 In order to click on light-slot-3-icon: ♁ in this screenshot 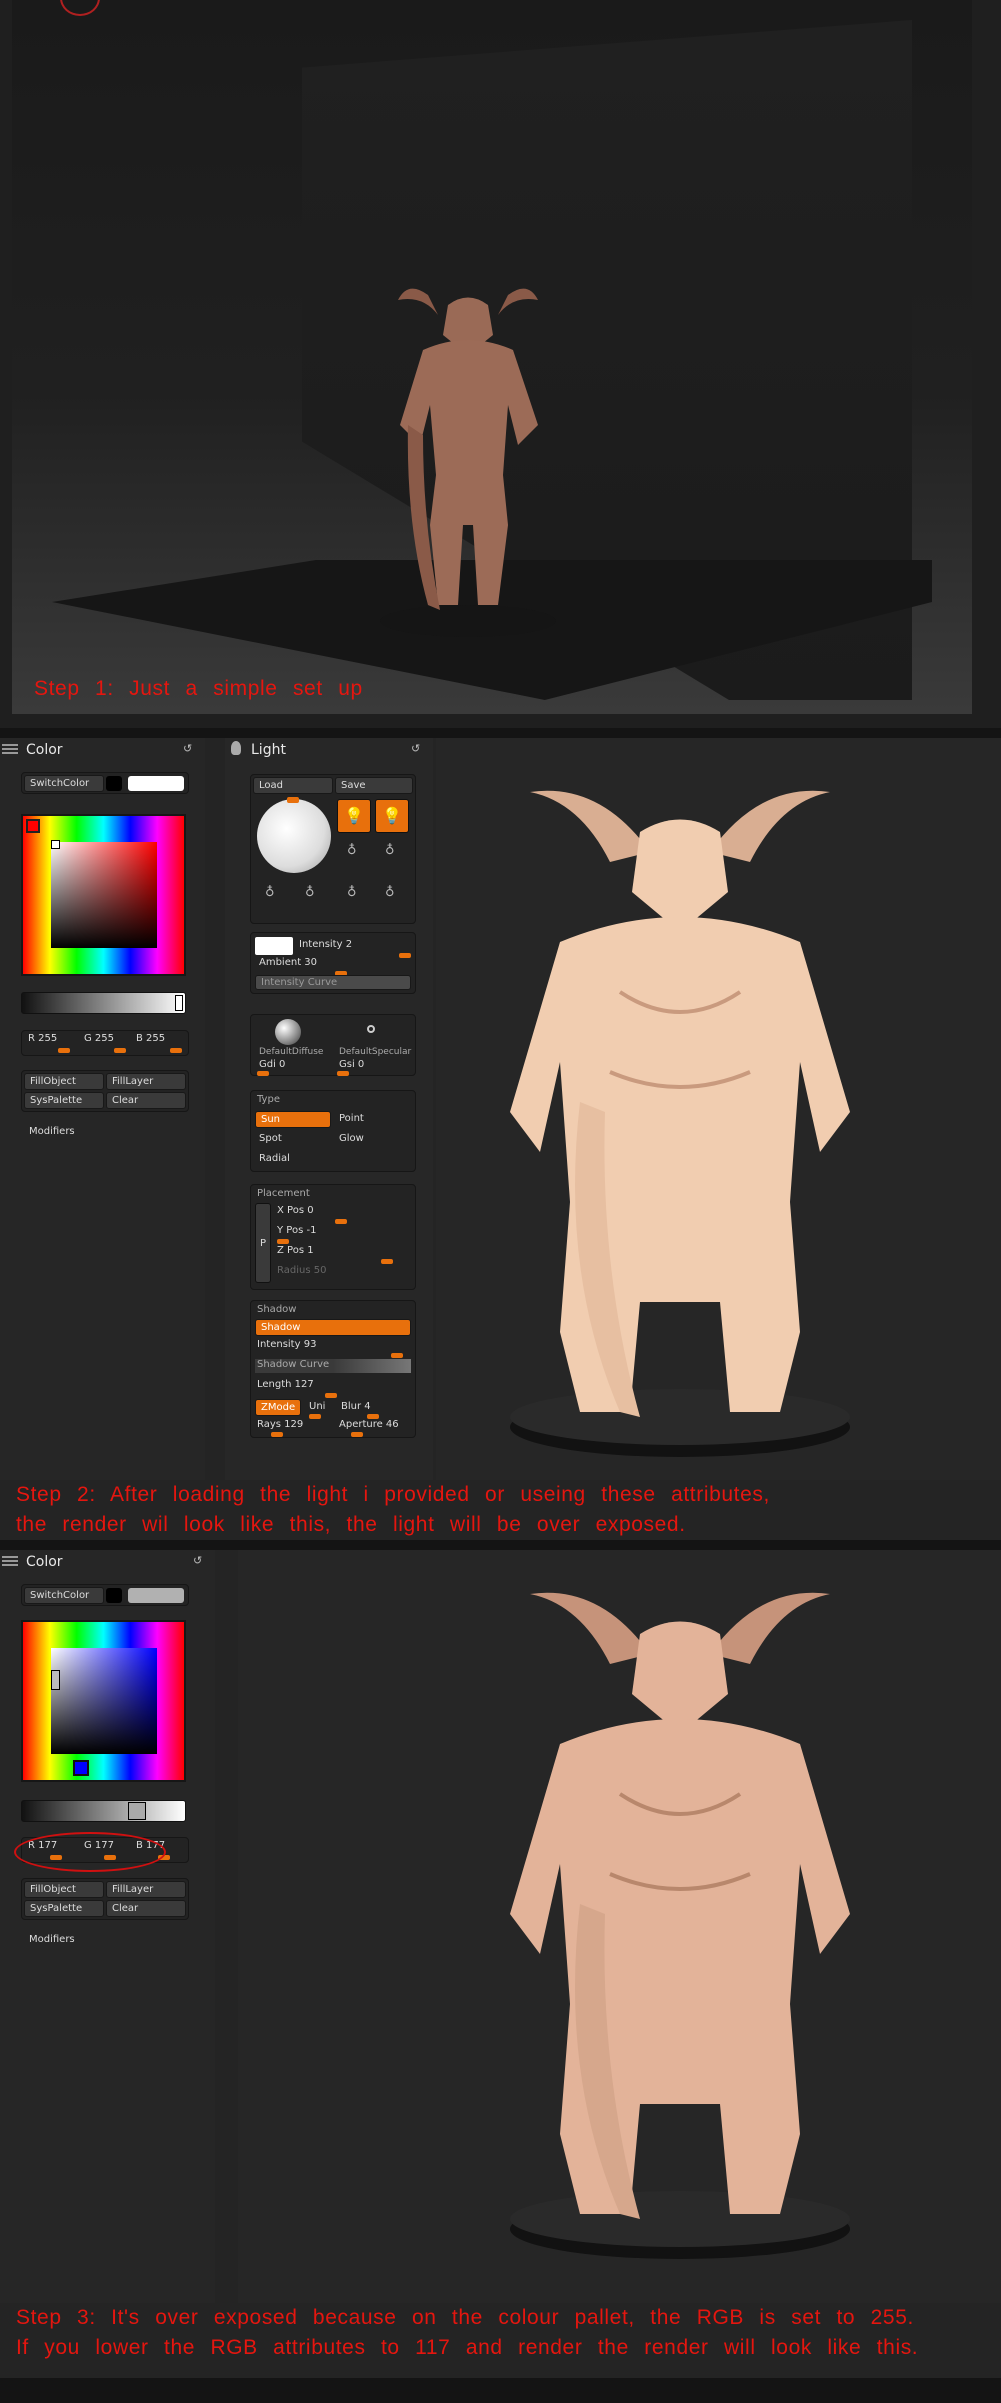, I will do `click(352, 850)`.